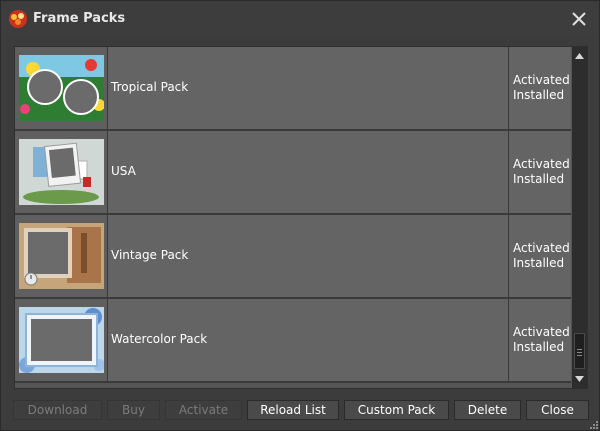  What do you see at coordinates (579, 217) in the screenshot?
I see `vertical-scrollbar` at bounding box center [579, 217].